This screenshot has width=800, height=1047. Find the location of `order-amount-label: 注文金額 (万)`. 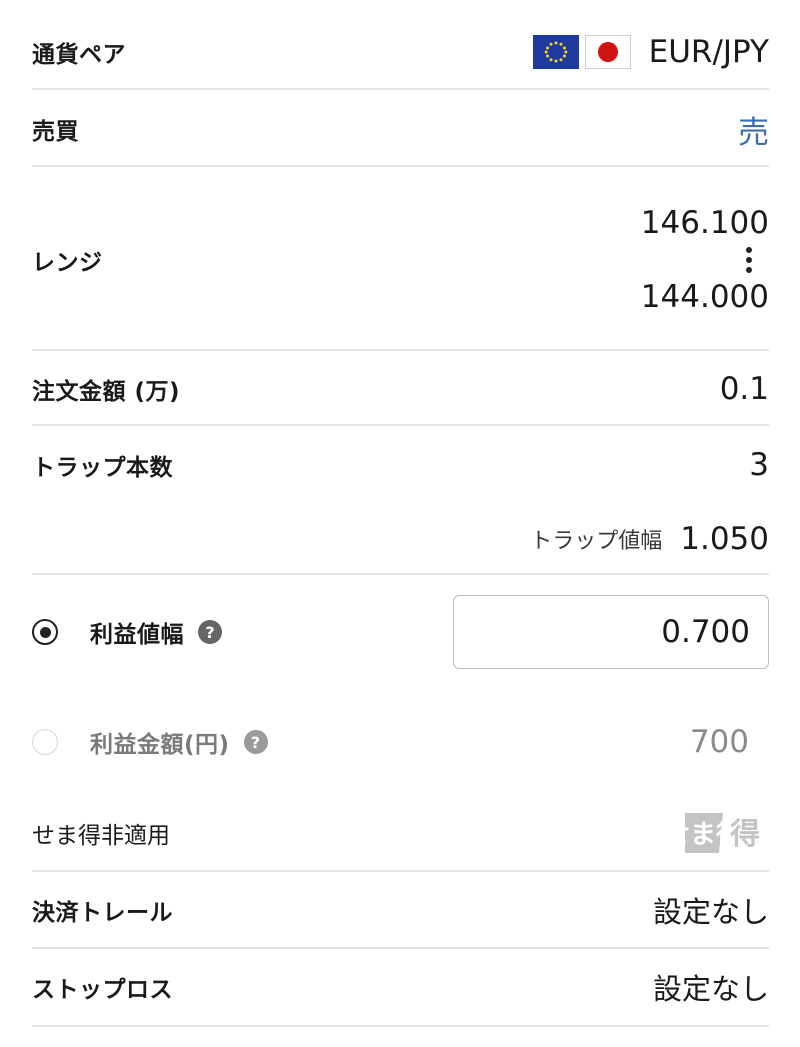

order-amount-label: 注文金額 (万) is located at coordinates (106, 392).